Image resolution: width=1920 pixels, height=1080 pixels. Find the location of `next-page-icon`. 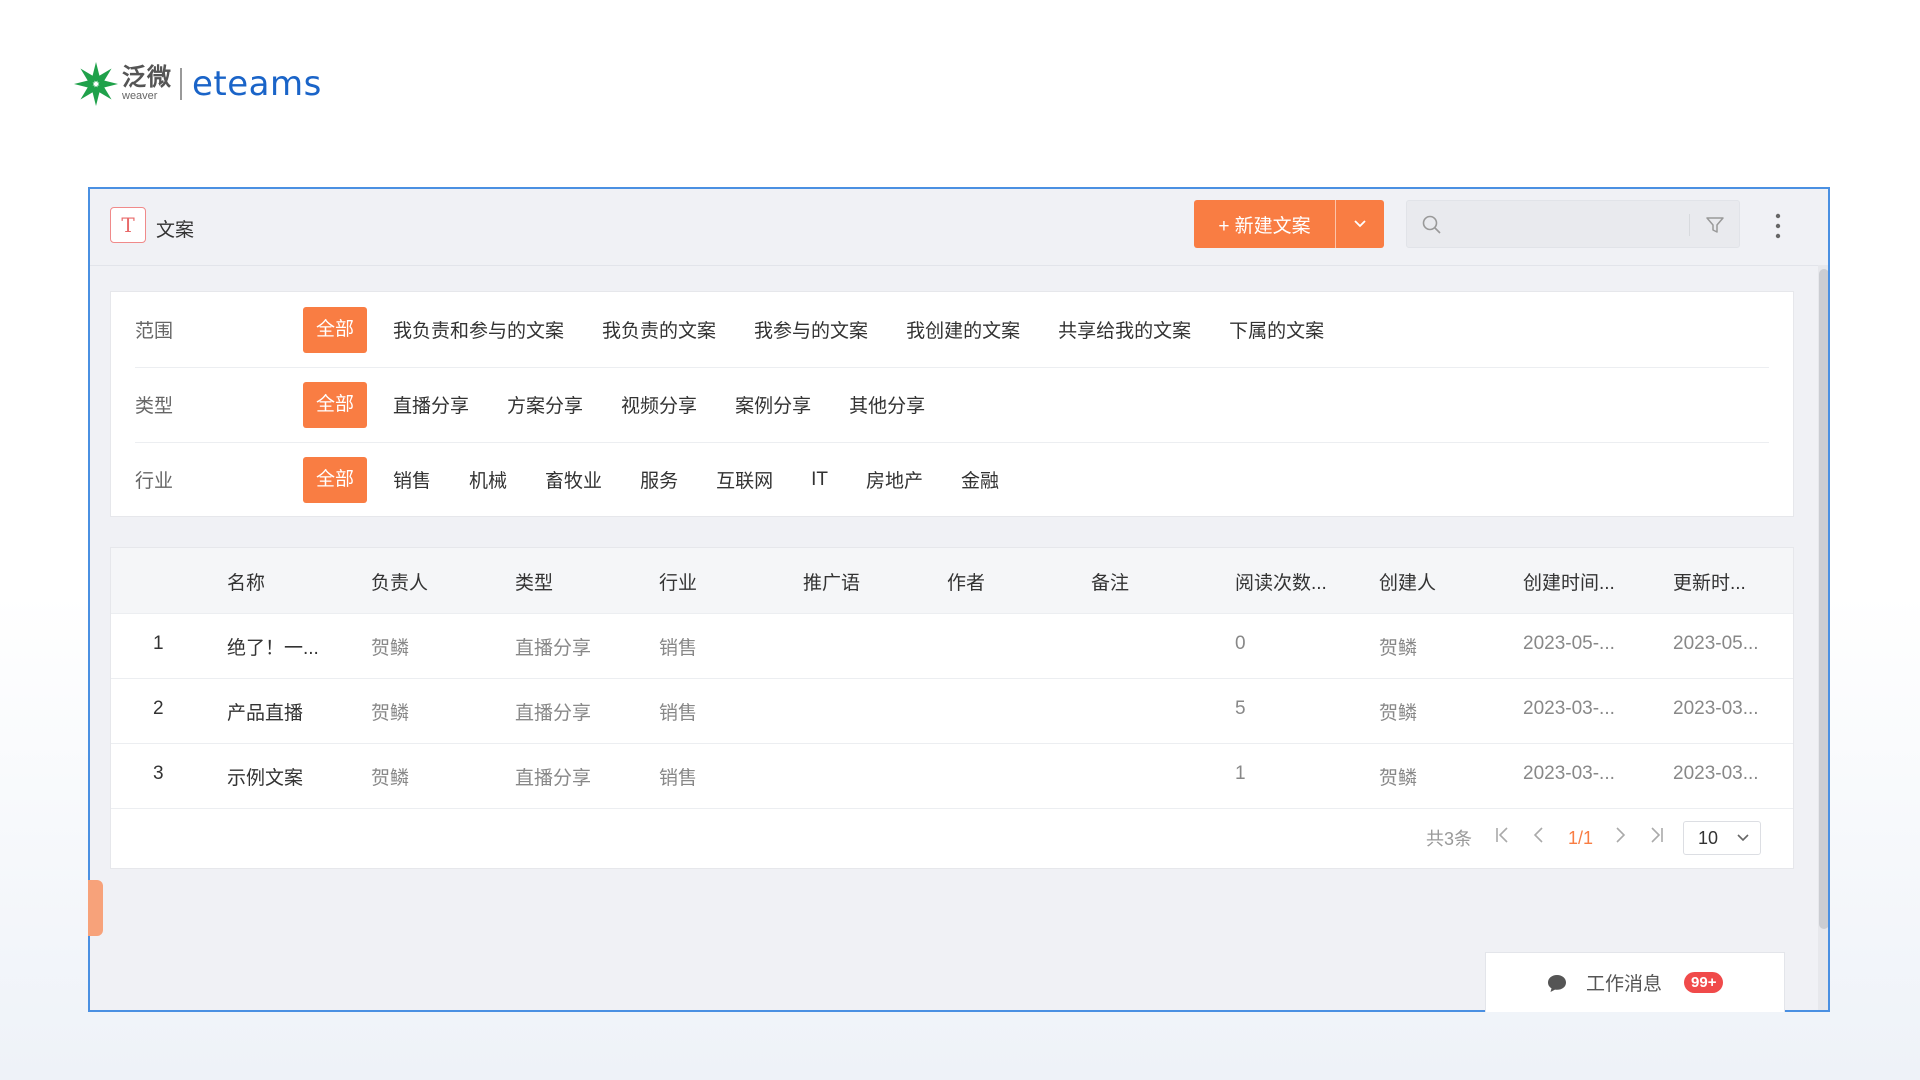

next-page-icon is located at coordinates (1621, 838).